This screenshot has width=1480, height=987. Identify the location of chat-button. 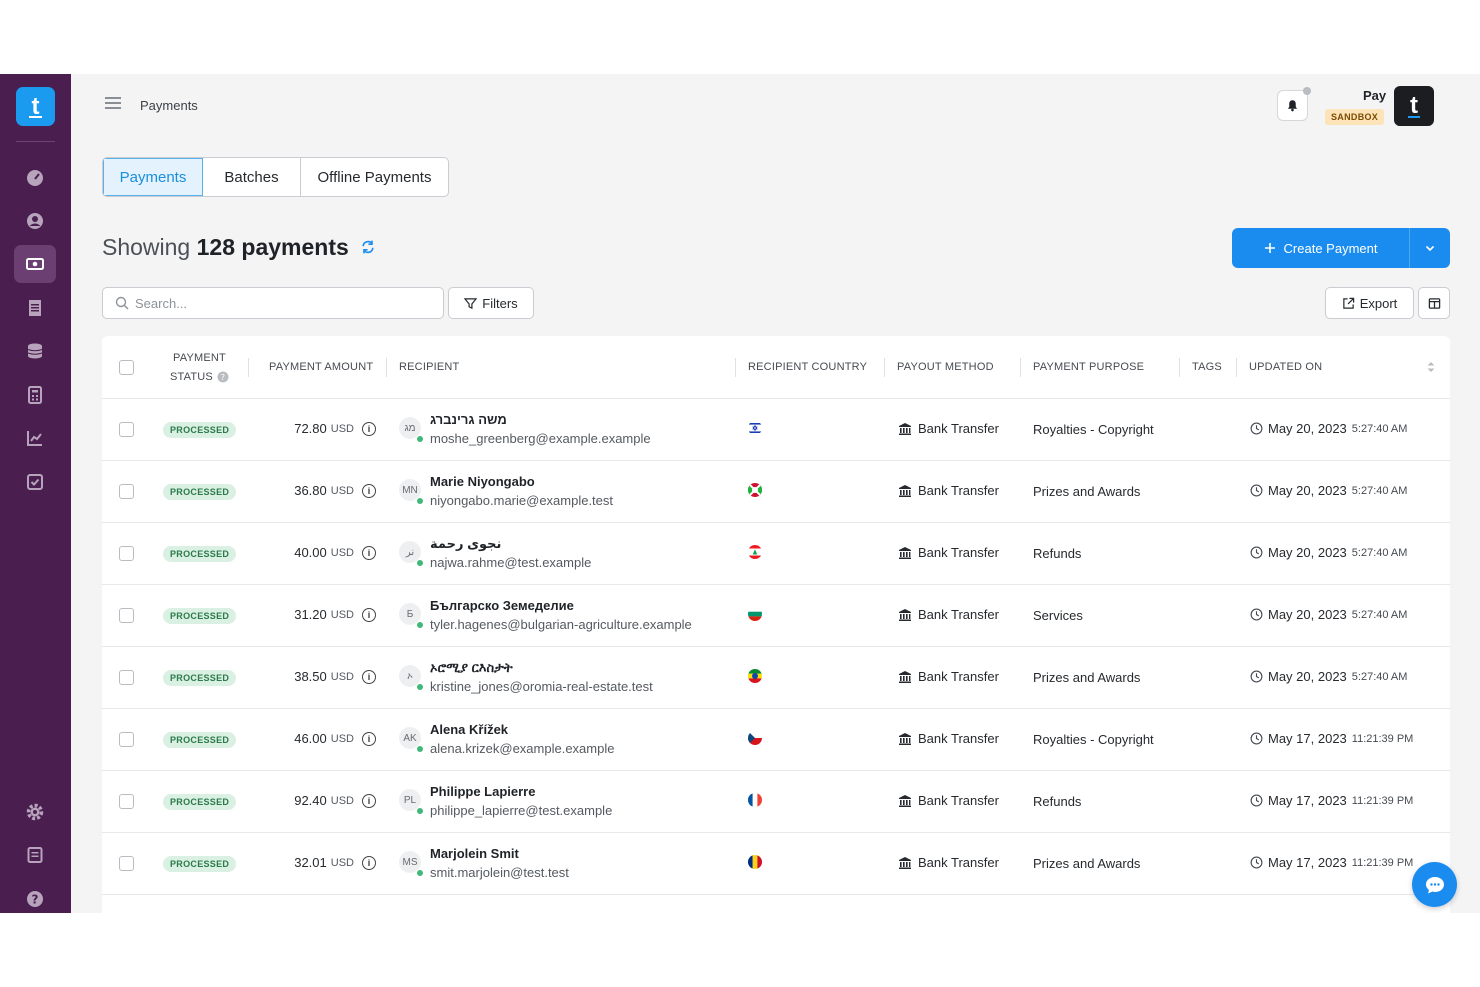
(1434, 884).